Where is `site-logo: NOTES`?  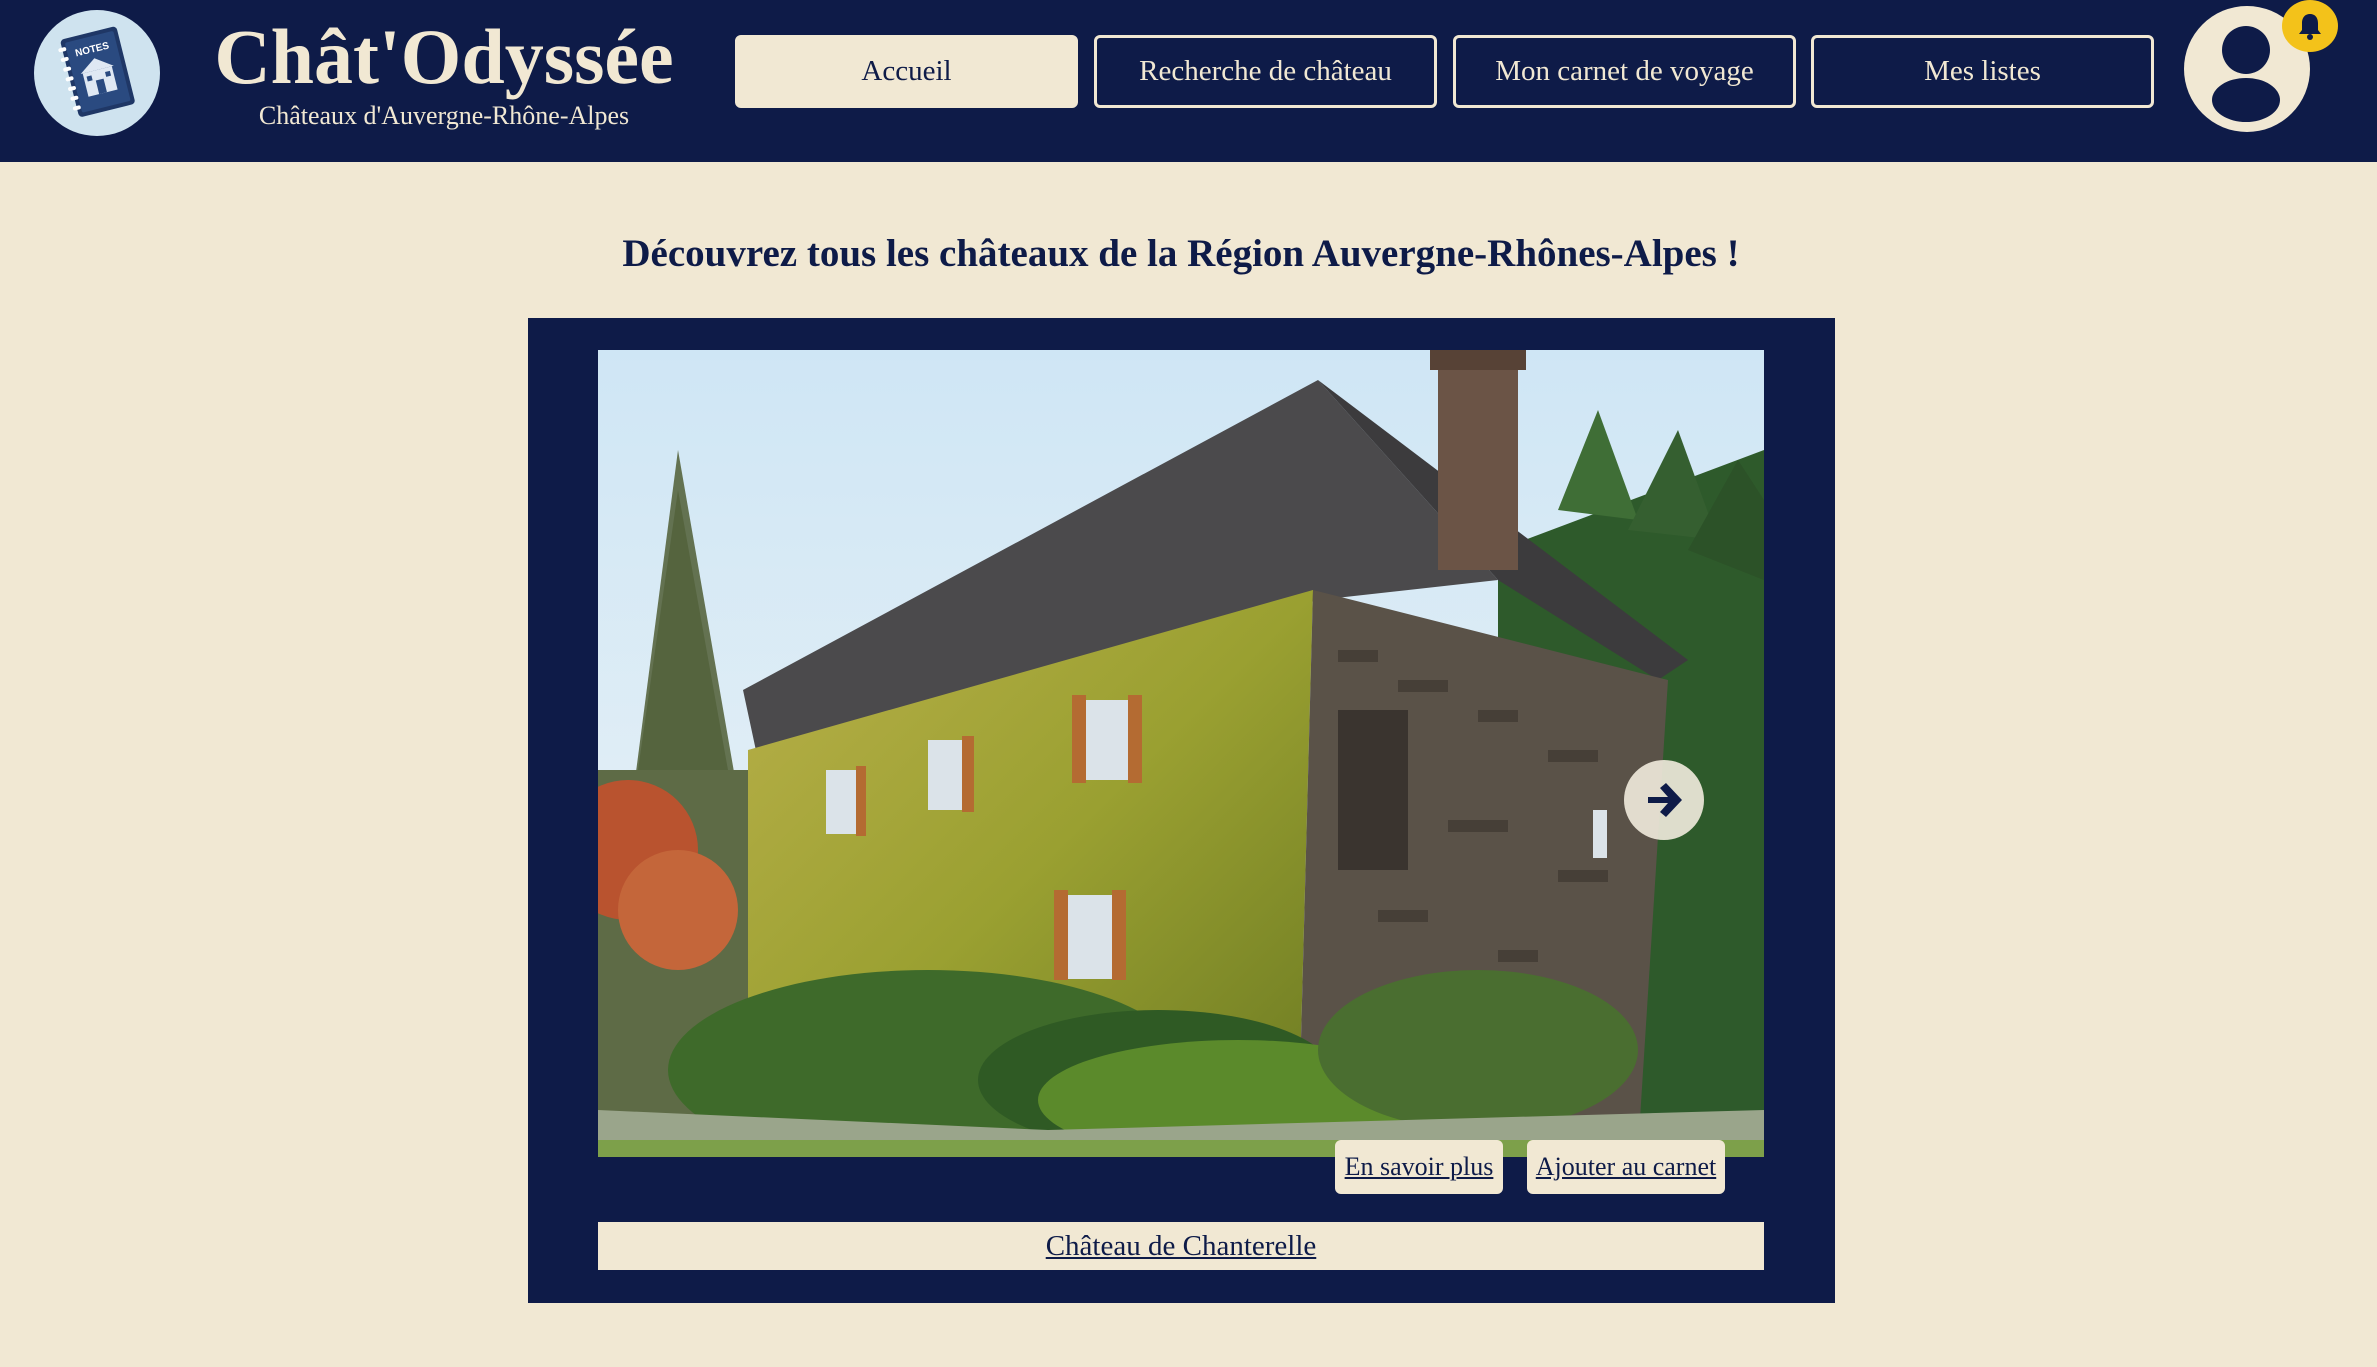
site-logo: NOTES is located at coordinates (97, 73).